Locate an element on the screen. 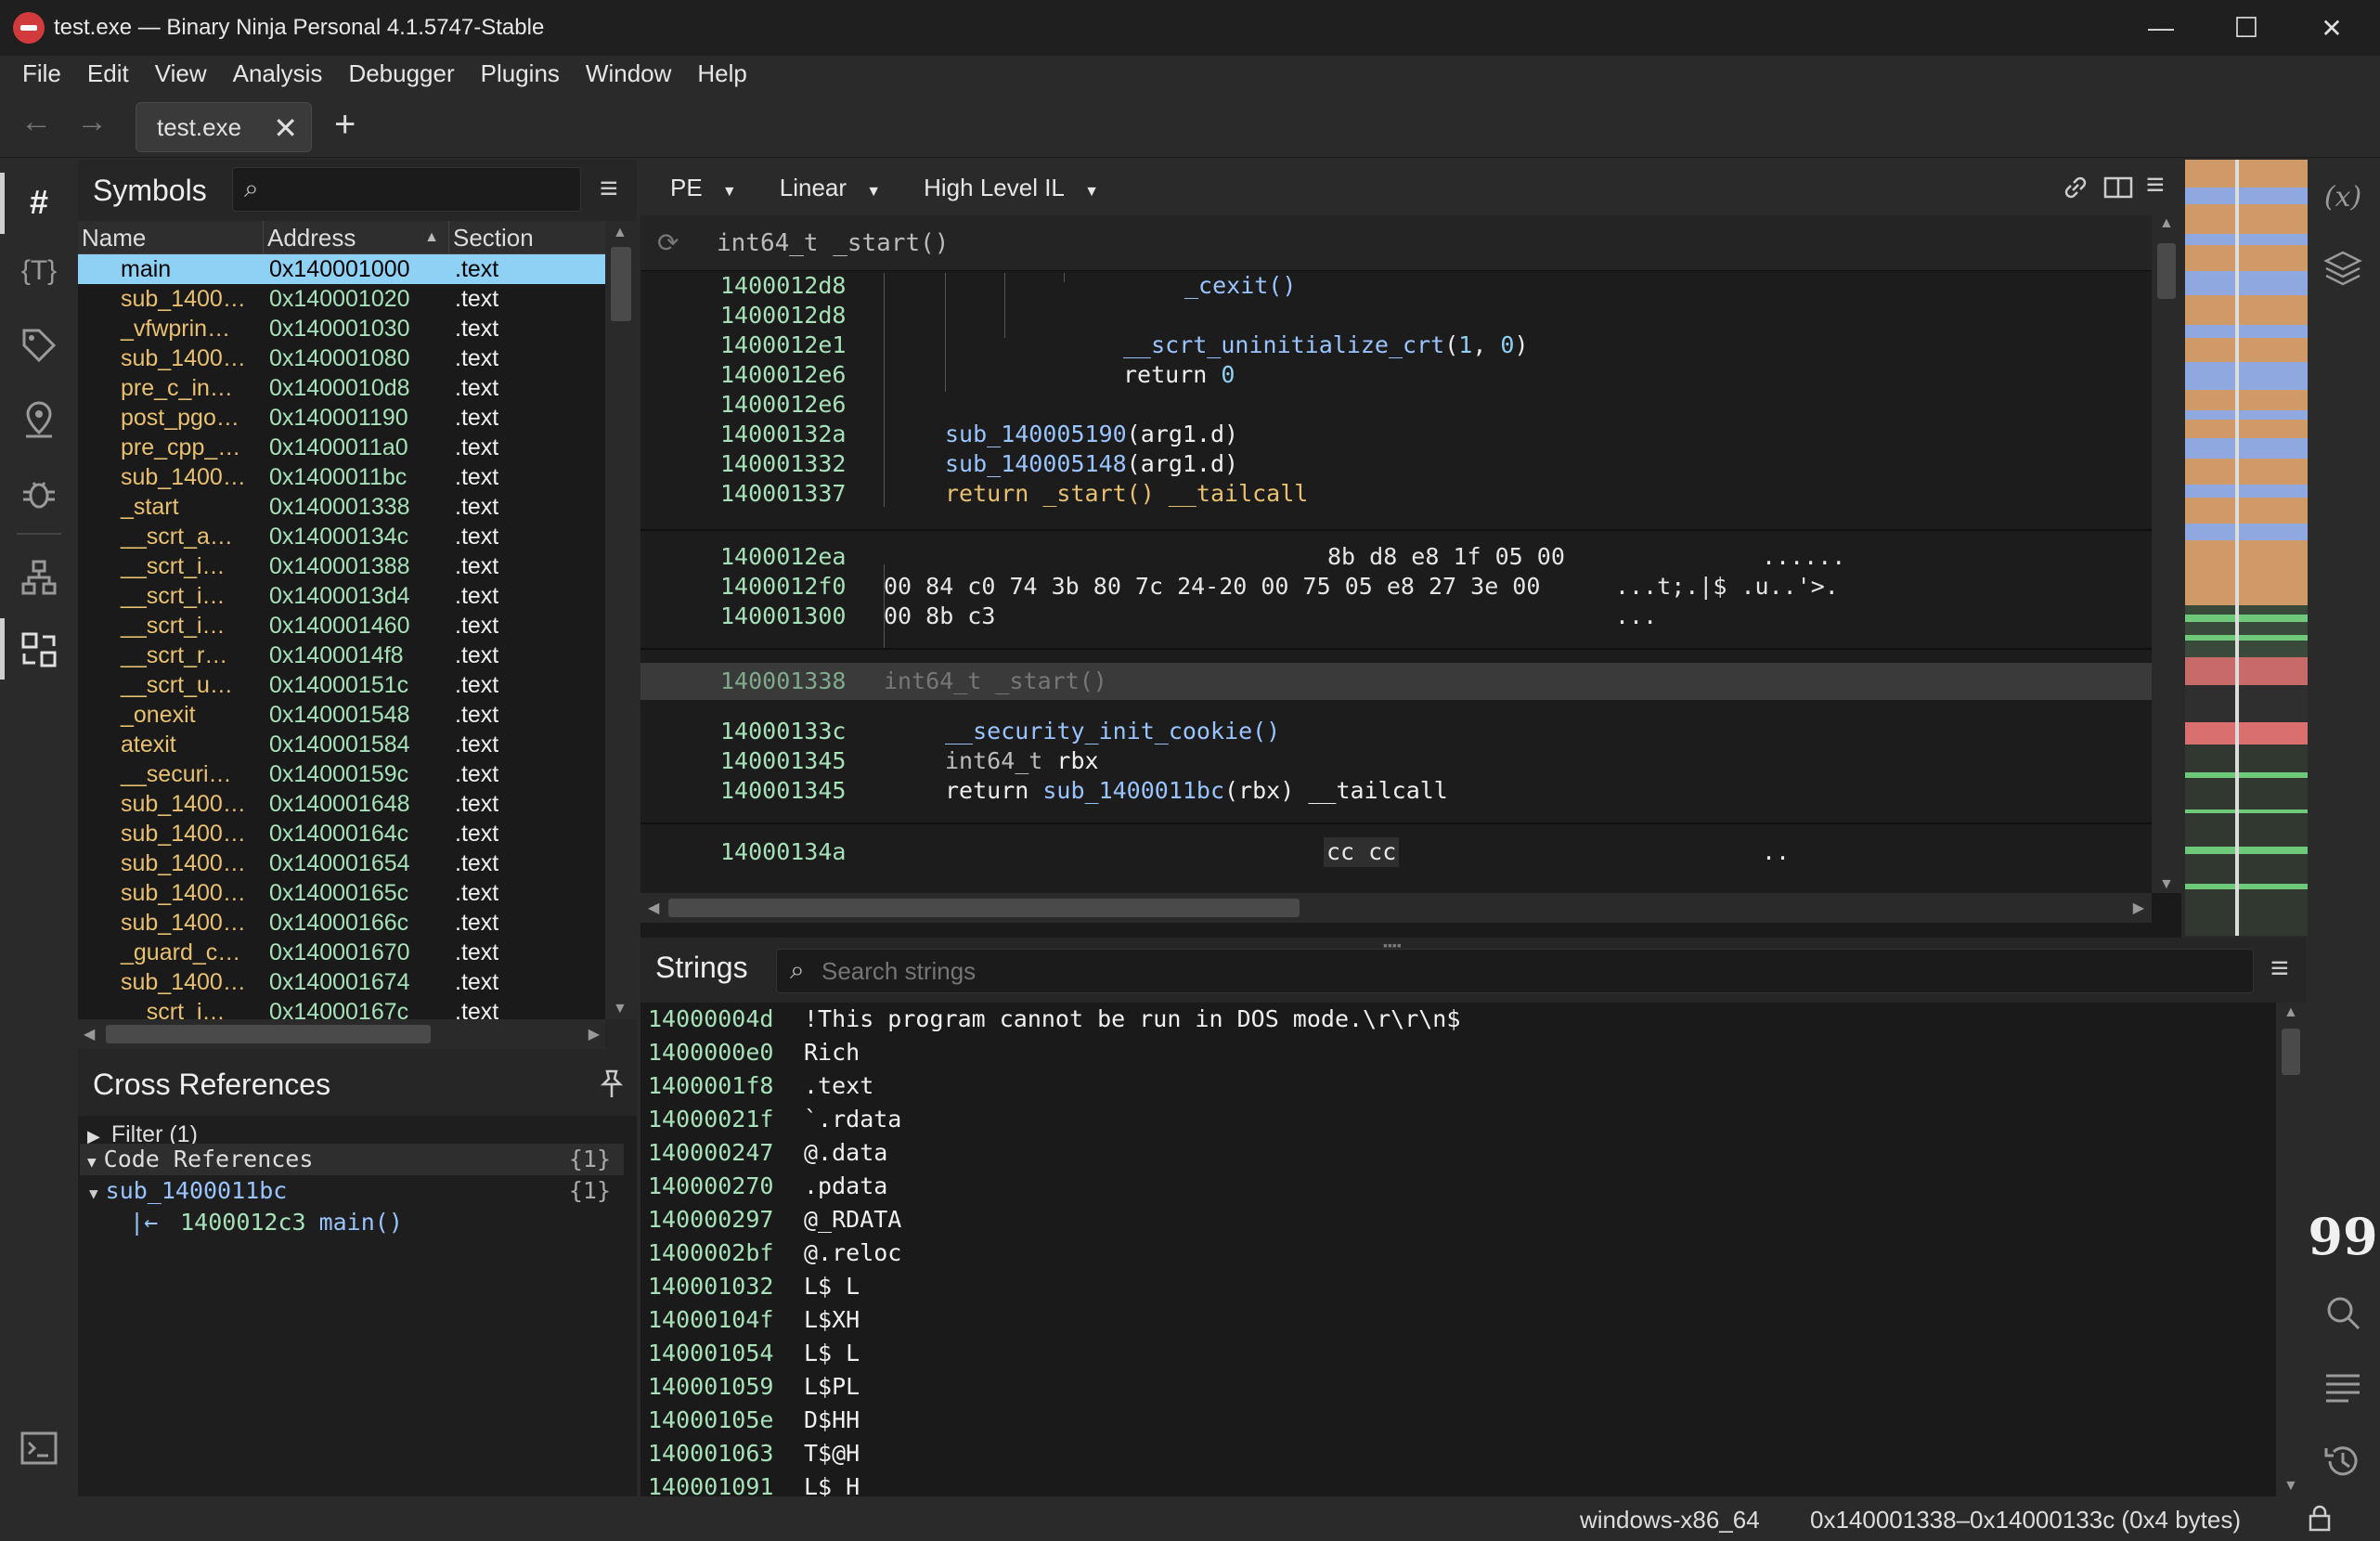  string-row: 14000021f `.rdata is located at coordinates (1458, 1120).